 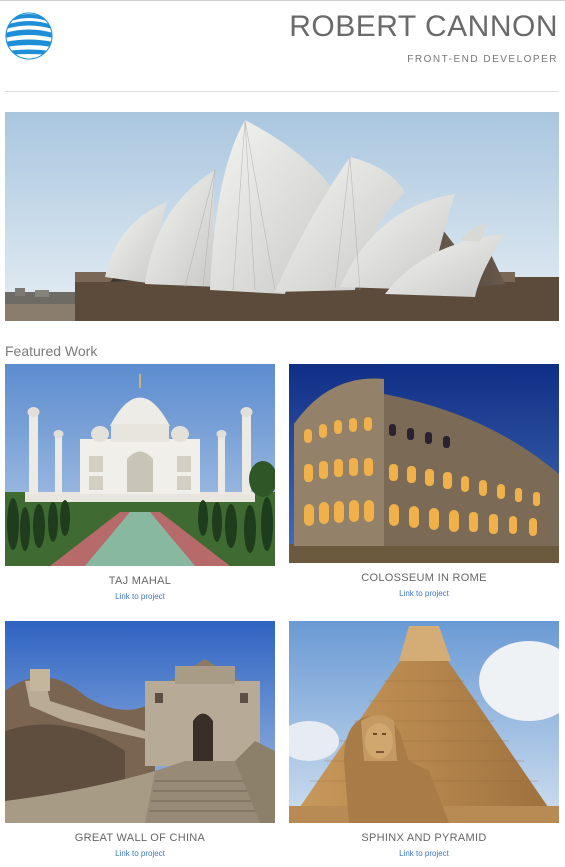 I want to click on project-title-sphinx-pyramid: SPHINX AND PYRAMID, so click(x=424, y=838).